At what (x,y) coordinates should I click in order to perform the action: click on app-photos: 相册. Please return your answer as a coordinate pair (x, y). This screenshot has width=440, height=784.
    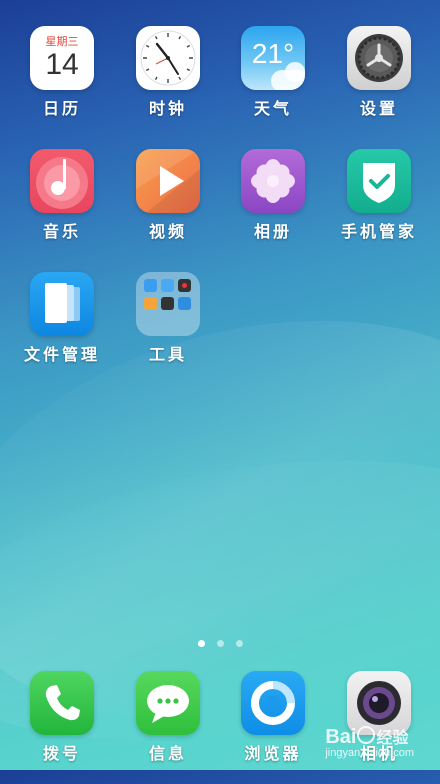
    Looking at the image, I should click on (273, 195).